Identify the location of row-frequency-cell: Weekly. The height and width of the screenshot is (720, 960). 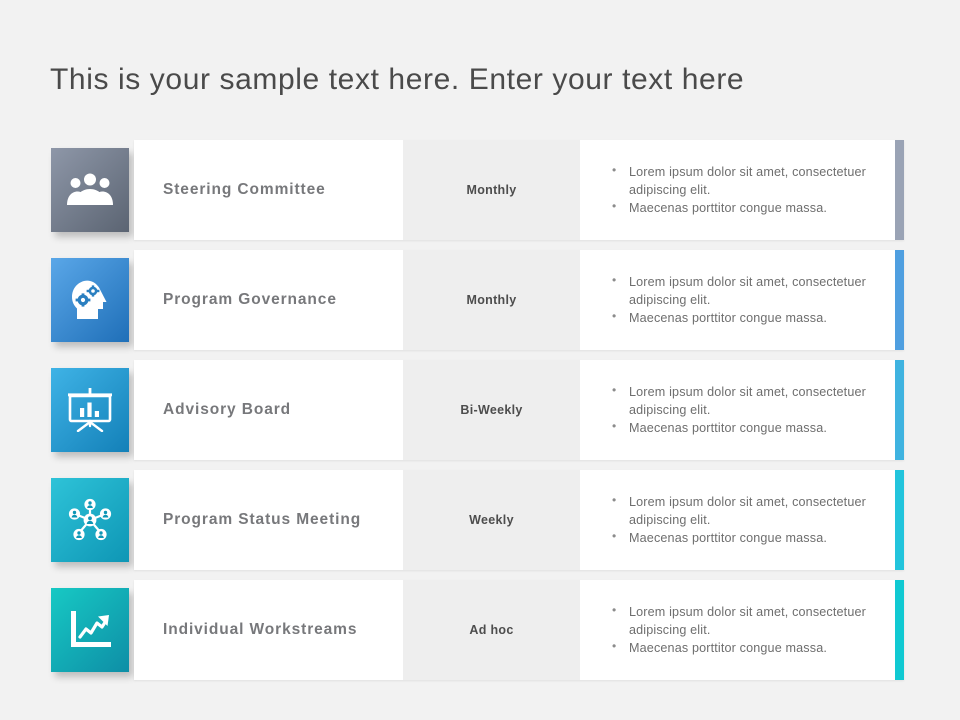
(491, 520).